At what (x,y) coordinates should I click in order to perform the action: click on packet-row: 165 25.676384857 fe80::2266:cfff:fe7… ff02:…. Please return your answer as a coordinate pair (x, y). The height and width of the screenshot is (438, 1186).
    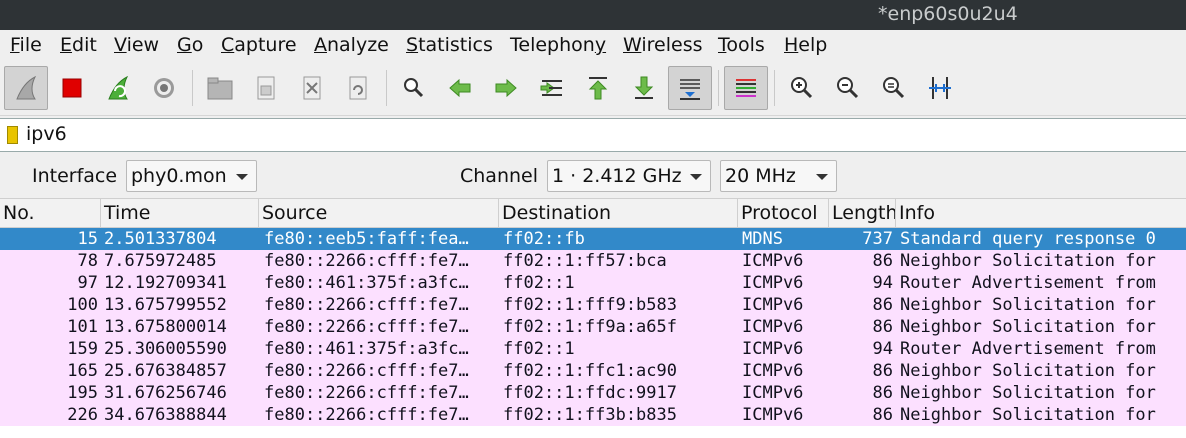
    Looking at the image, I should click on (593, 371).